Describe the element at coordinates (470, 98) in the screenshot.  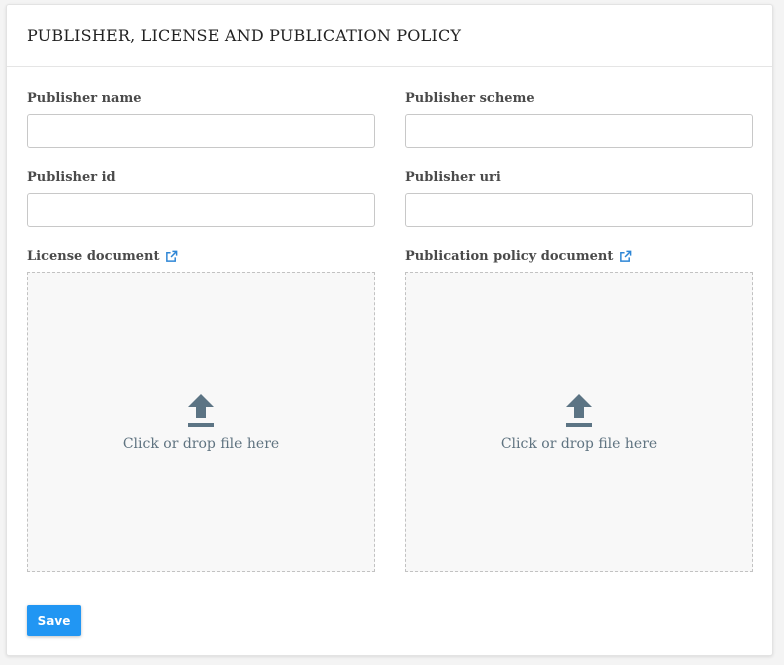
I see `publisher-scheme-label-text: Publisher scheme` at that location.